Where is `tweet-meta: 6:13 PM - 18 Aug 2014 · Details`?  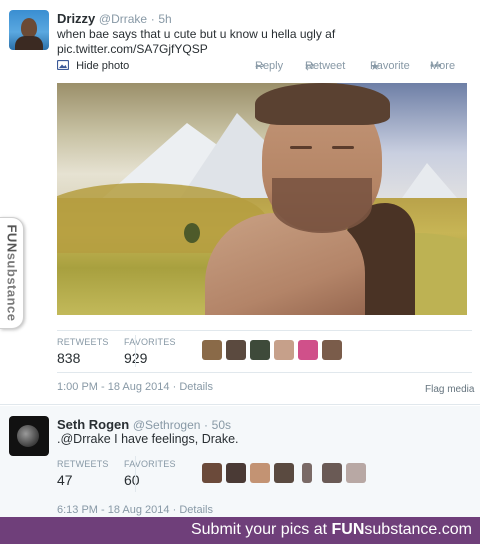 tweet-meta: 6:13 PM - 18 Aug 2014 · Details is located at coordinates (135, 510).